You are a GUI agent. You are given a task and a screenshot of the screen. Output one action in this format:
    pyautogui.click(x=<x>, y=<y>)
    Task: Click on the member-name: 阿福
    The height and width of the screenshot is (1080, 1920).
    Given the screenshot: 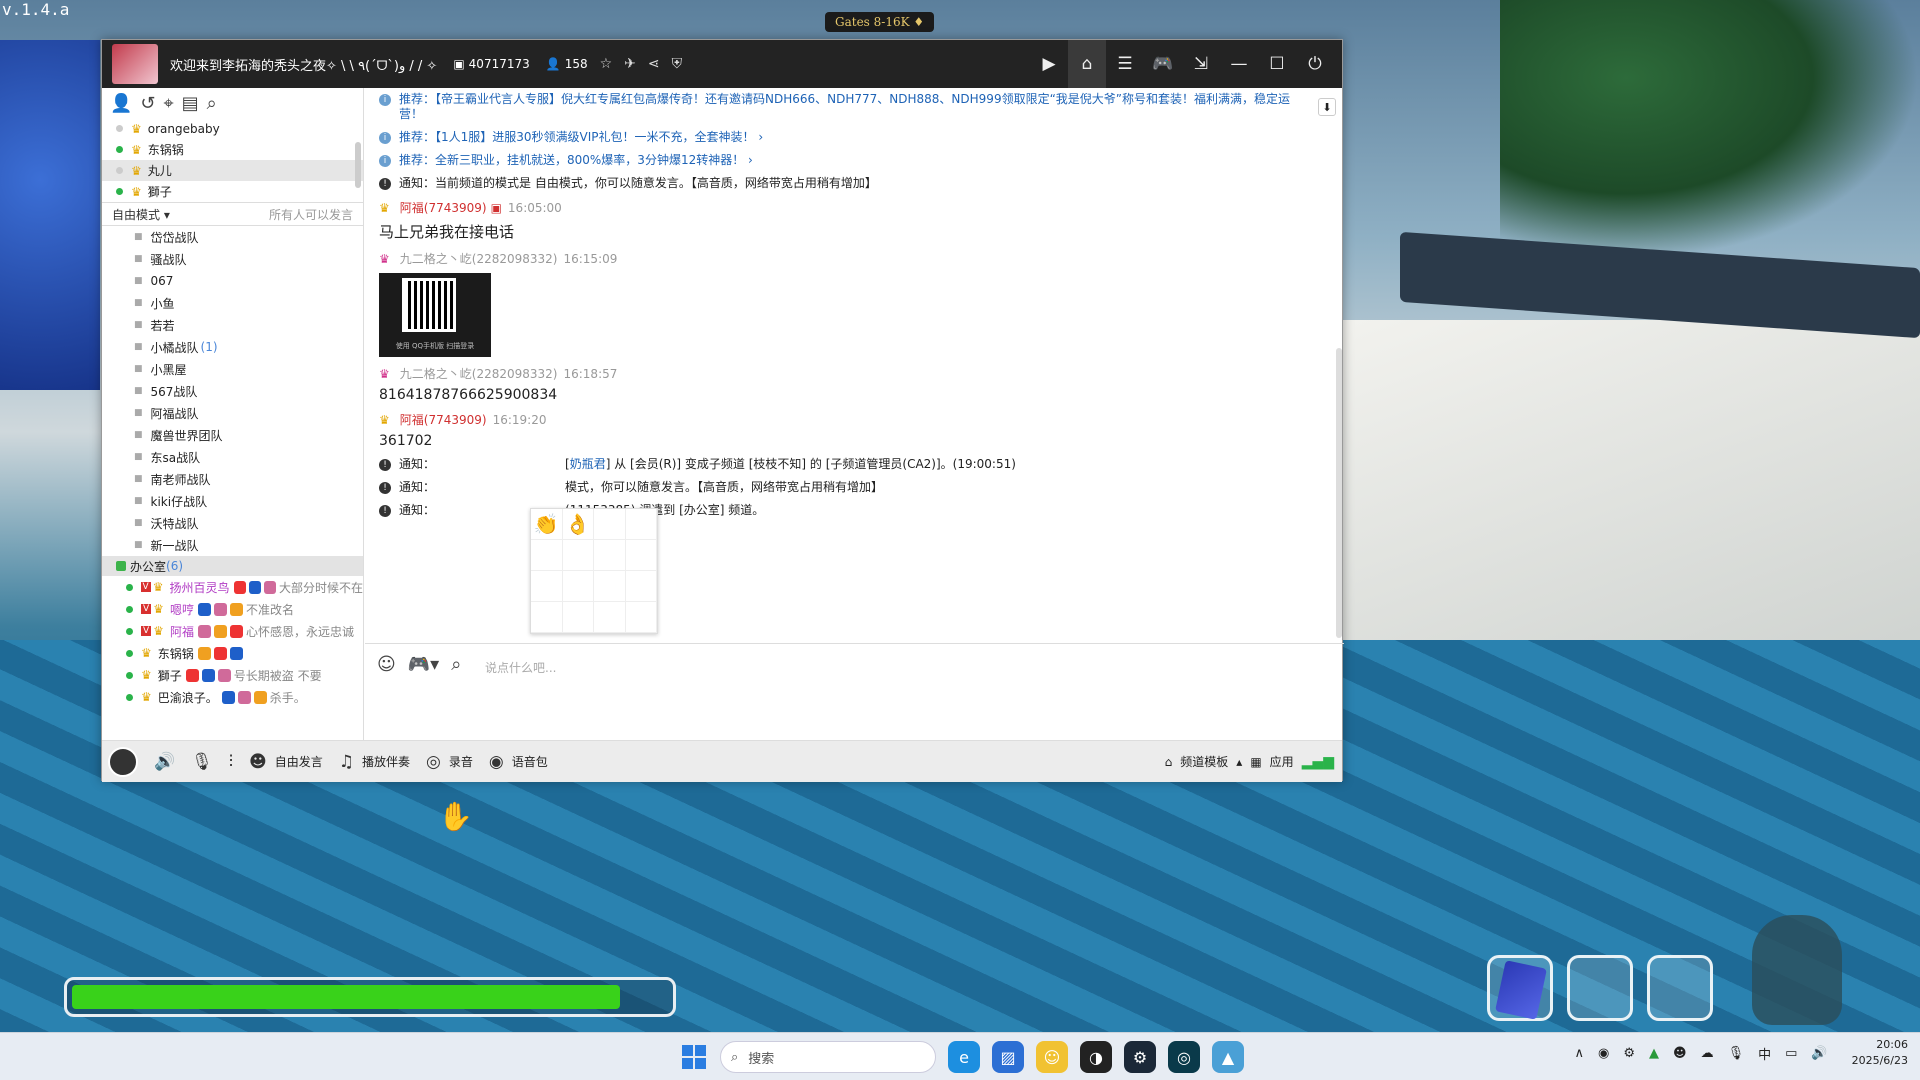 What is the action you would take?
    pyautogui.click(x=182, y=631)
    